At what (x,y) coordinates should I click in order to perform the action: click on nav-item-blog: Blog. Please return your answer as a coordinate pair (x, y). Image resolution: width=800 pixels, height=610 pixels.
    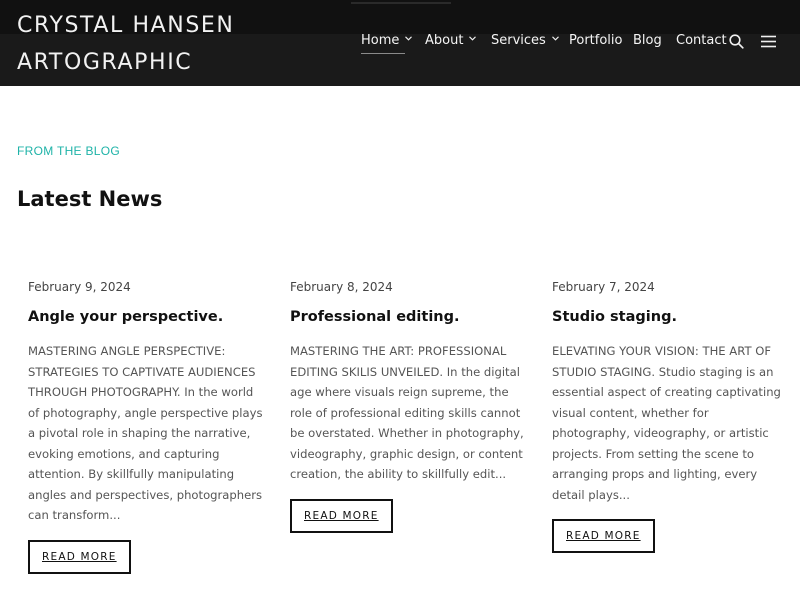
    Looking at the image, I should click on (647, 42).